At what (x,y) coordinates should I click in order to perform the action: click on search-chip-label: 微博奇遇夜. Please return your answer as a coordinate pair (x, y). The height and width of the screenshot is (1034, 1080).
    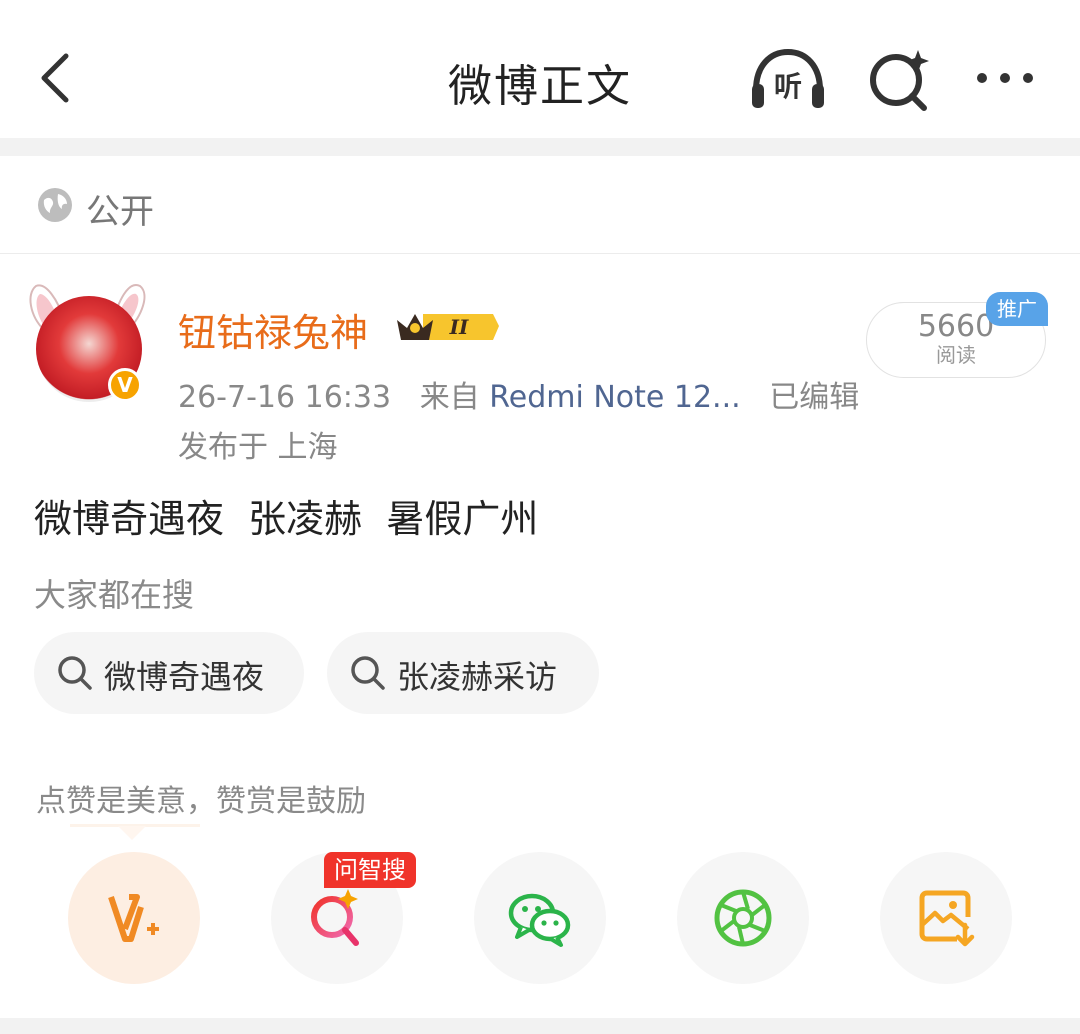
    Looking at the image, I should click on (184, 677).